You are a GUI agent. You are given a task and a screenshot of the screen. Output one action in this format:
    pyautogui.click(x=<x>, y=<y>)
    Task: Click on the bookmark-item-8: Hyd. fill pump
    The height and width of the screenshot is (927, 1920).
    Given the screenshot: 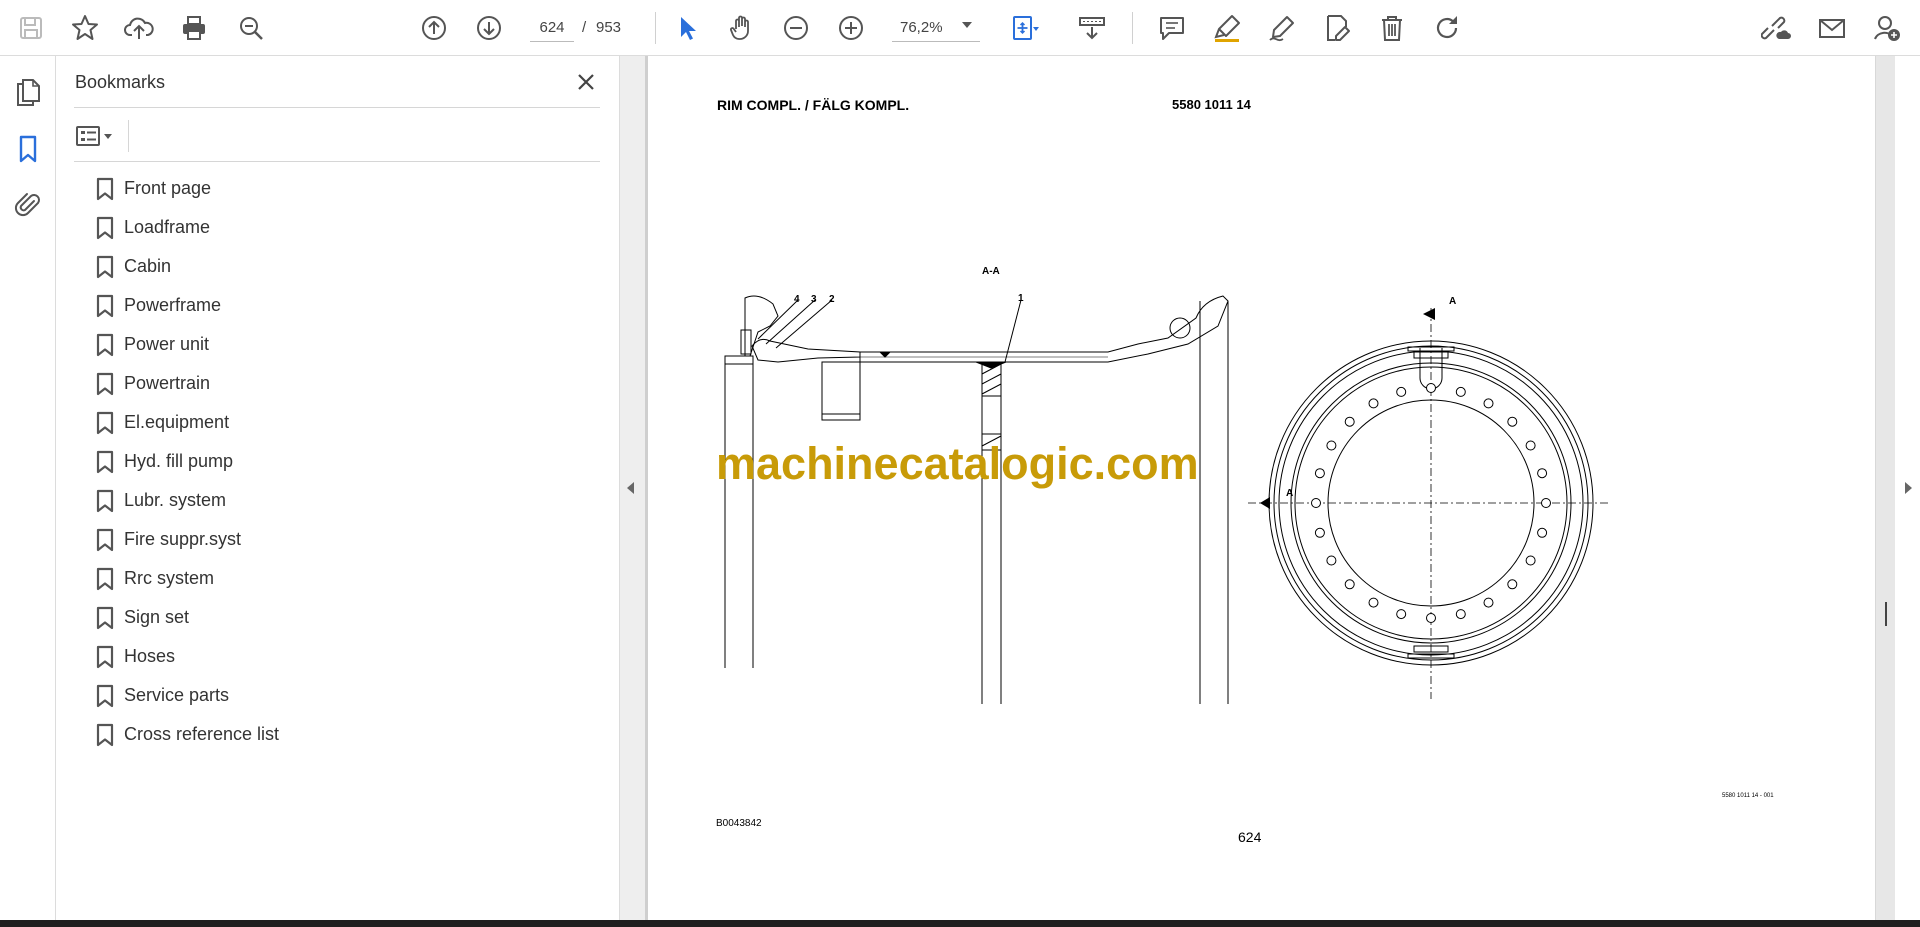 What is the action you would take?
    pyautogui.click(x=346, y=461)
    